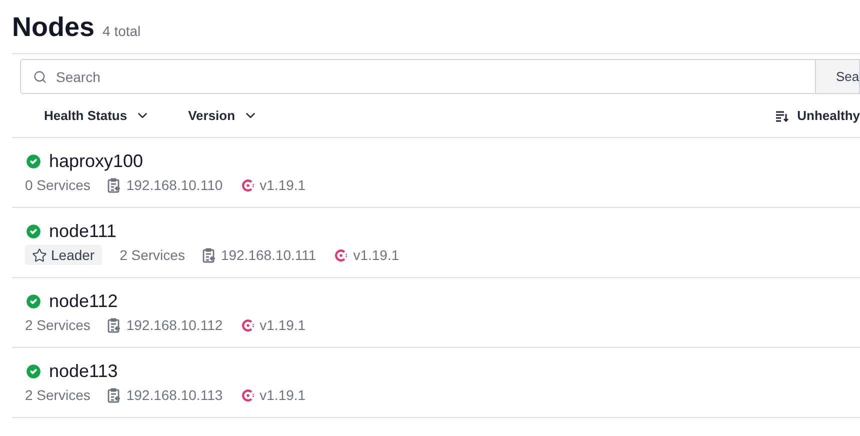 The height and width of the screenshot is (436, 860). I want to click on search-icon, so click(40, 77).